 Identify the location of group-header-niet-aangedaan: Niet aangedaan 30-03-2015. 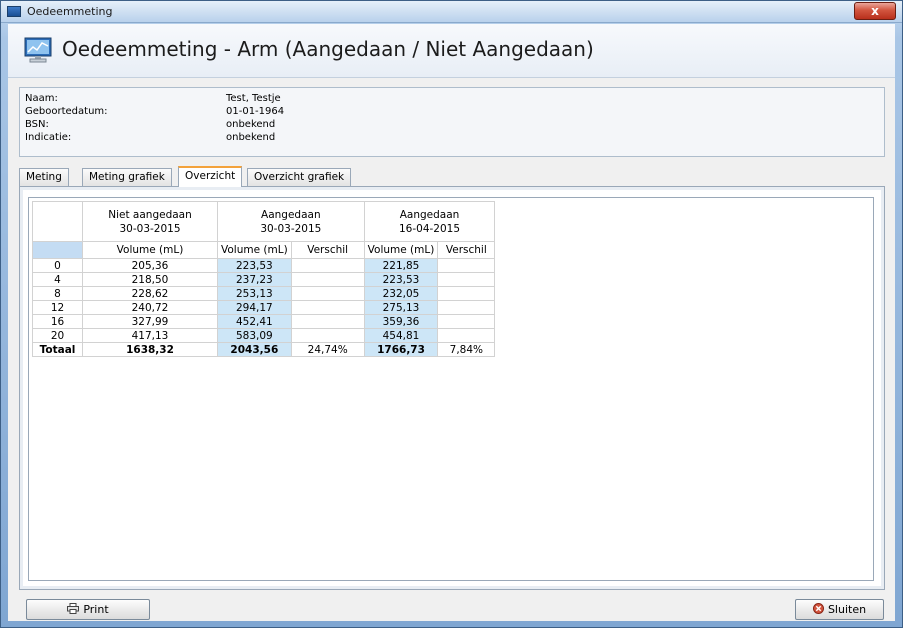
(150, 221).